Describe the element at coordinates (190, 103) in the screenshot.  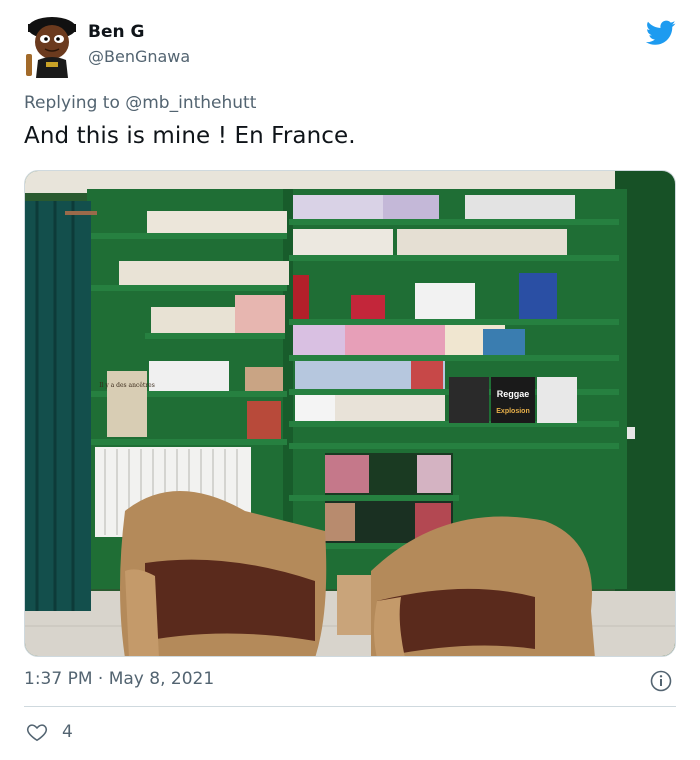
I see `reply-target-link: @mb_inthehutt` at that location.